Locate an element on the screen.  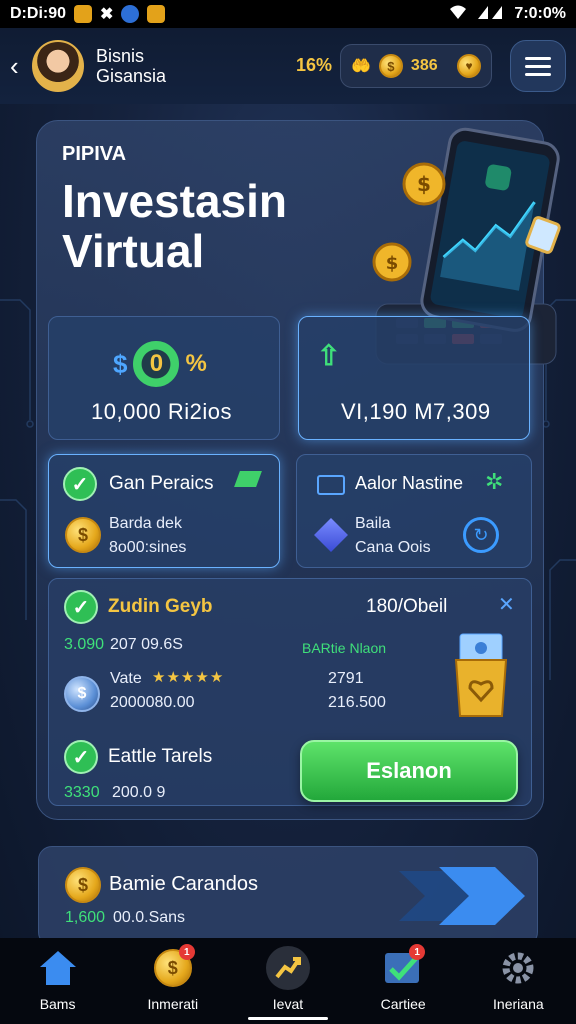
detail-sub-green-3: 3330 is located at coordinates (82, 792).